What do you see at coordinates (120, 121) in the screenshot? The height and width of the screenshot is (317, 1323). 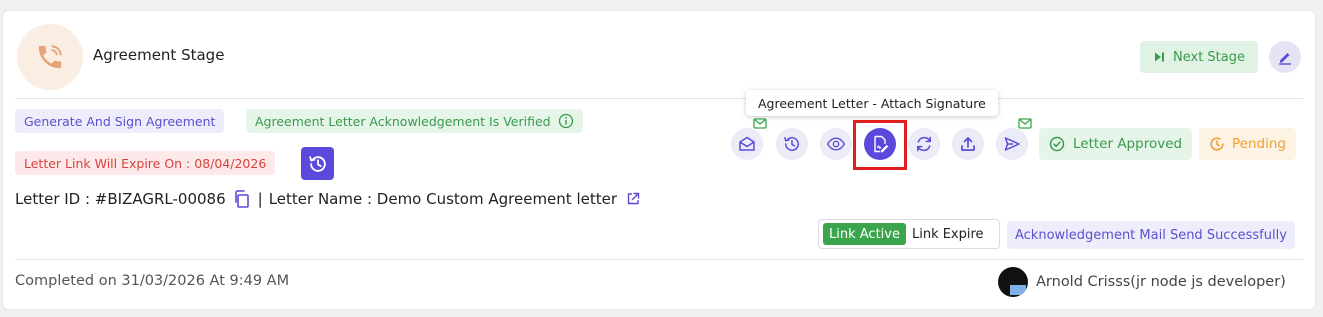 I see `generate-agreement-badge: Generate And Sign Agreement` at bounding box center [120, 121].